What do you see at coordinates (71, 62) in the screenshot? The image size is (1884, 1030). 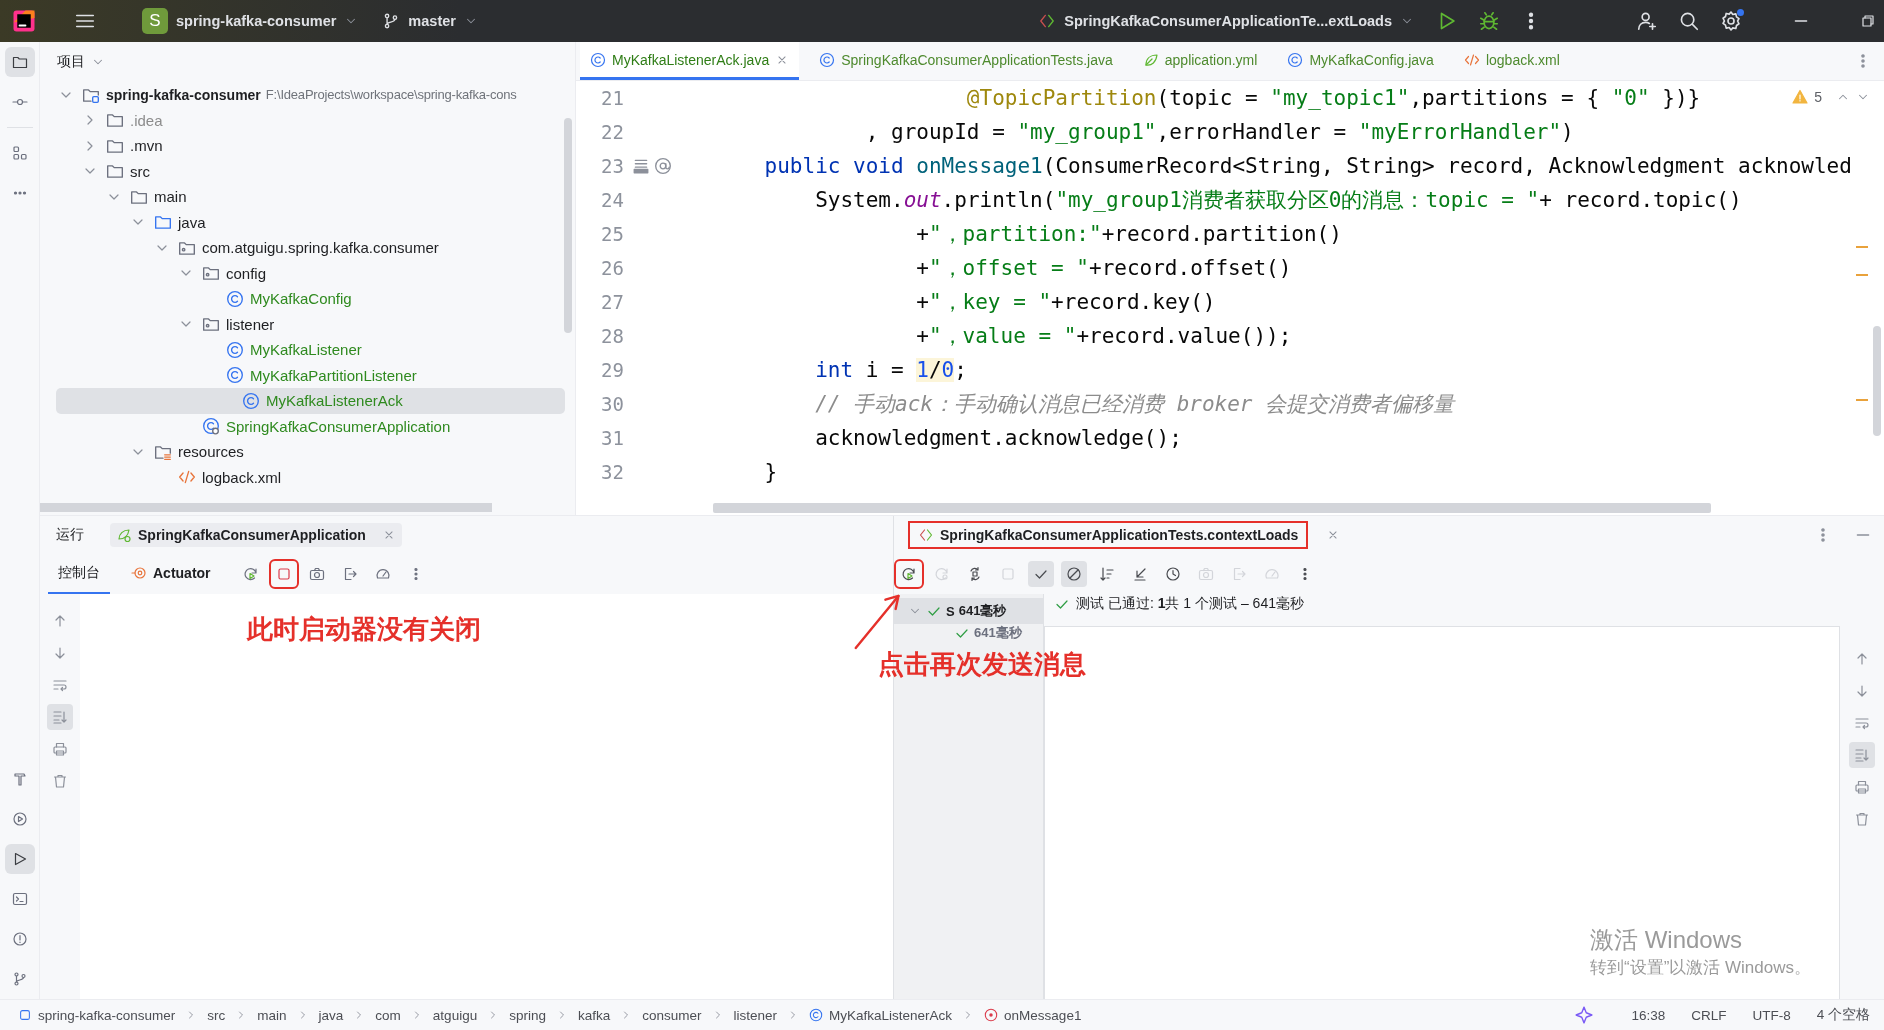 I see `panel-title: 项目` at bounding box center [71, 62].